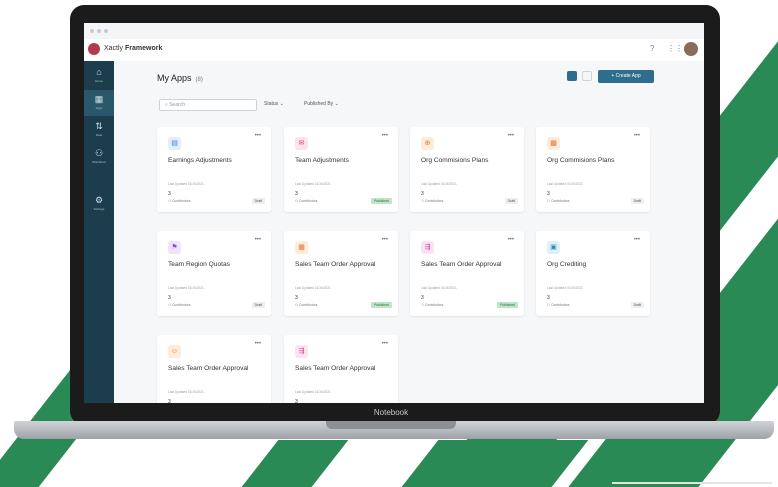 The height and width of the screenshot is (487, 778). Describe the element at coordinates (301, 247) in the screenshot. I see `app-icon: ▦` at that location.